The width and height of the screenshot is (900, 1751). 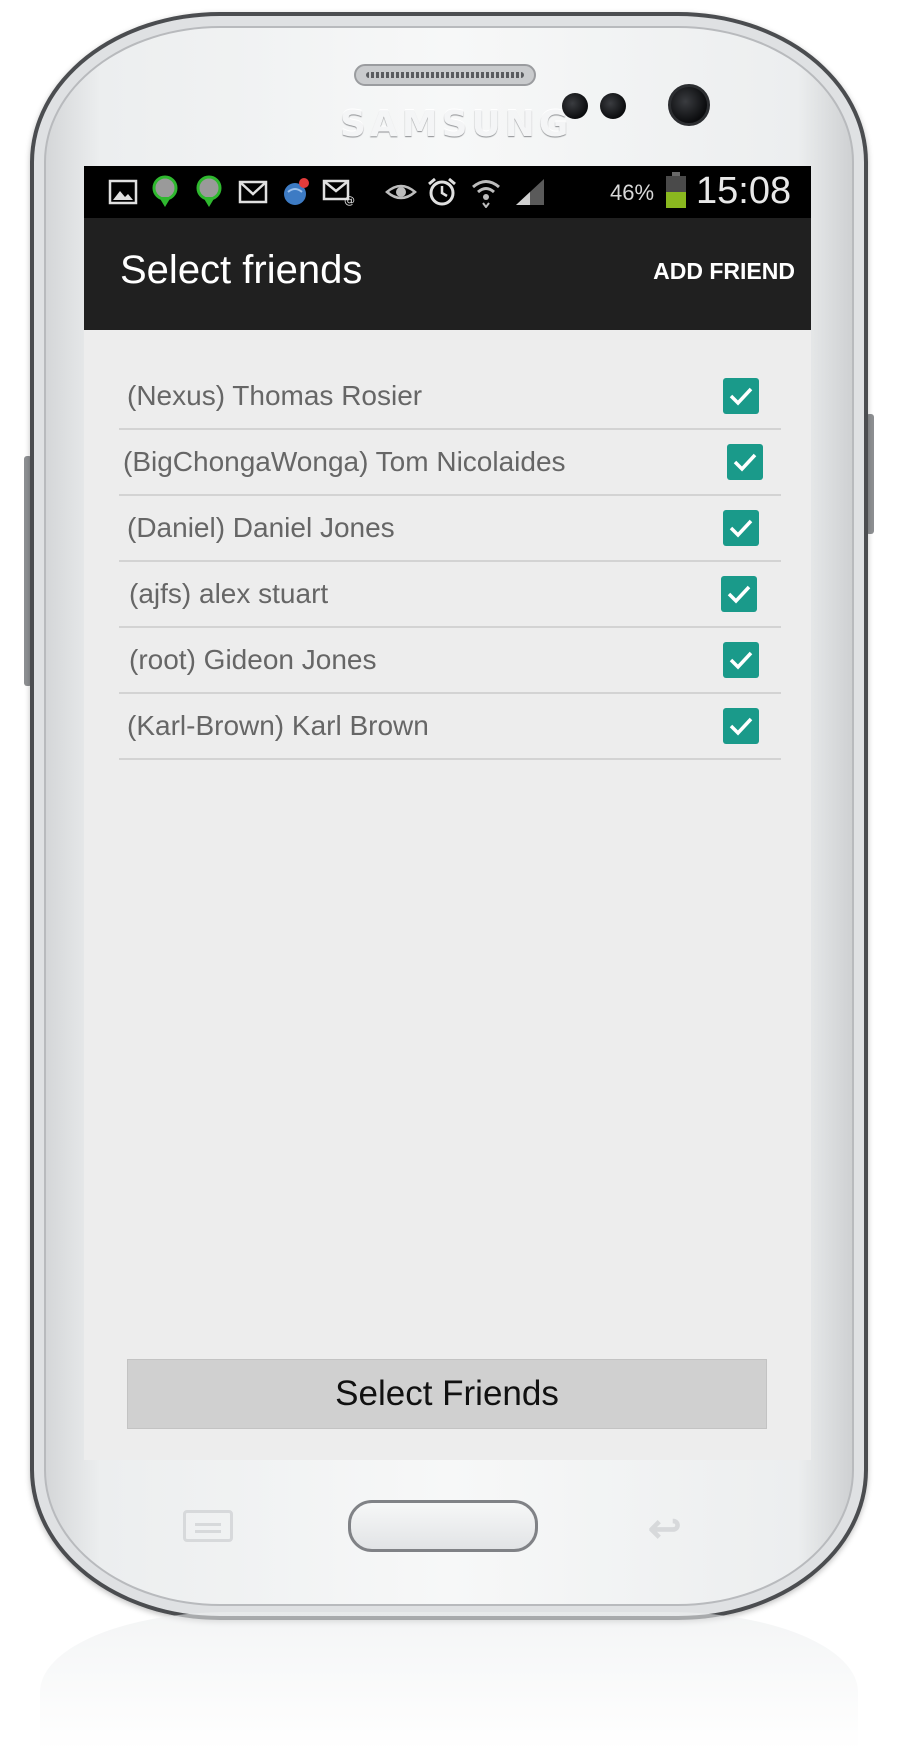 I want to click on list-item: (Nexus) Thomas Rosier, so click(x=450, y=397).